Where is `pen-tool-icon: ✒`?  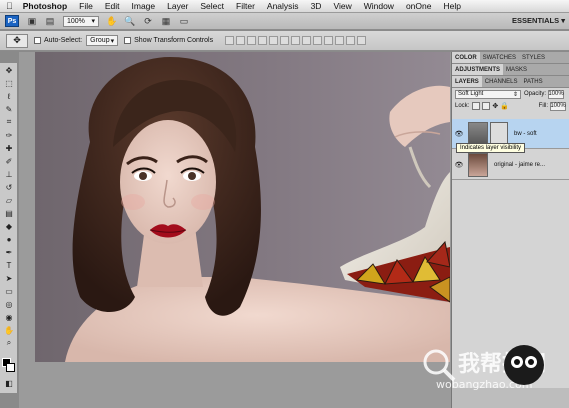
pen-tool-icon: ✒ is located at coordinates (9, 252).